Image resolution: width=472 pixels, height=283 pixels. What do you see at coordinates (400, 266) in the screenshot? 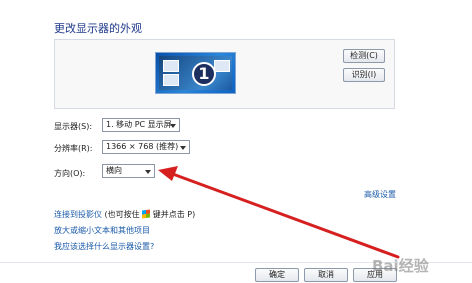
I see `baidu-watermark: Bai经验` at bounding box center [400, 266].